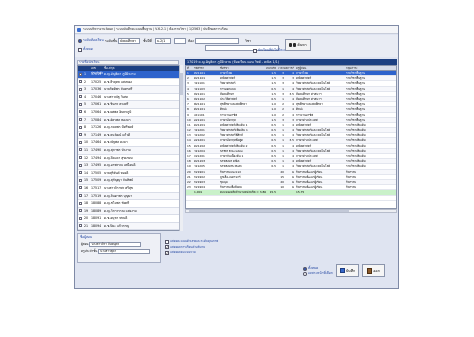 This screenshot has width=474, height=337. What do you see at coordinates (118, 89) in the screenshot?
I see `student-name: นายกิตติพร จันทรศรี` at bounding box center [118, 89].